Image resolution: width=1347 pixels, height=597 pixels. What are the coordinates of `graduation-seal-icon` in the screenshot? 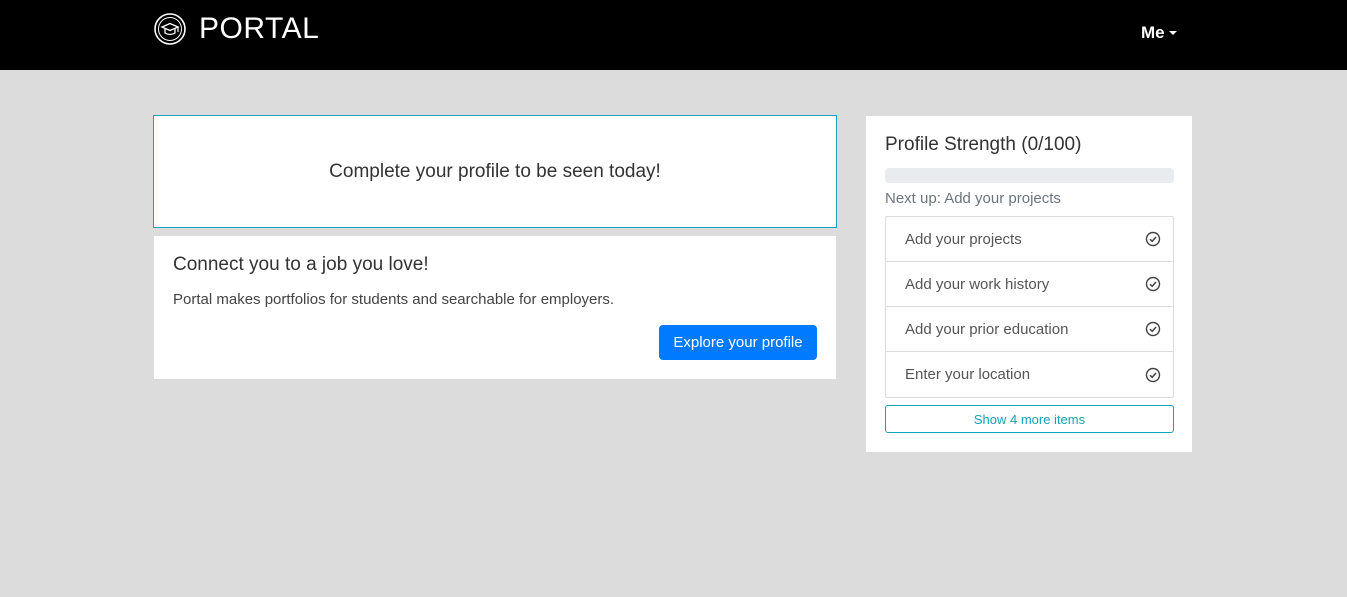 It's located at (170, 29).